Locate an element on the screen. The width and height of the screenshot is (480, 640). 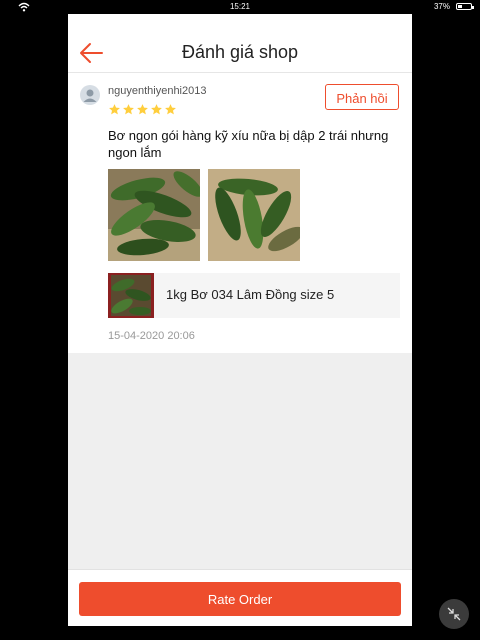
reviewer-username: nguyenthiyenhi2013 is located at coordinates (157, 91).